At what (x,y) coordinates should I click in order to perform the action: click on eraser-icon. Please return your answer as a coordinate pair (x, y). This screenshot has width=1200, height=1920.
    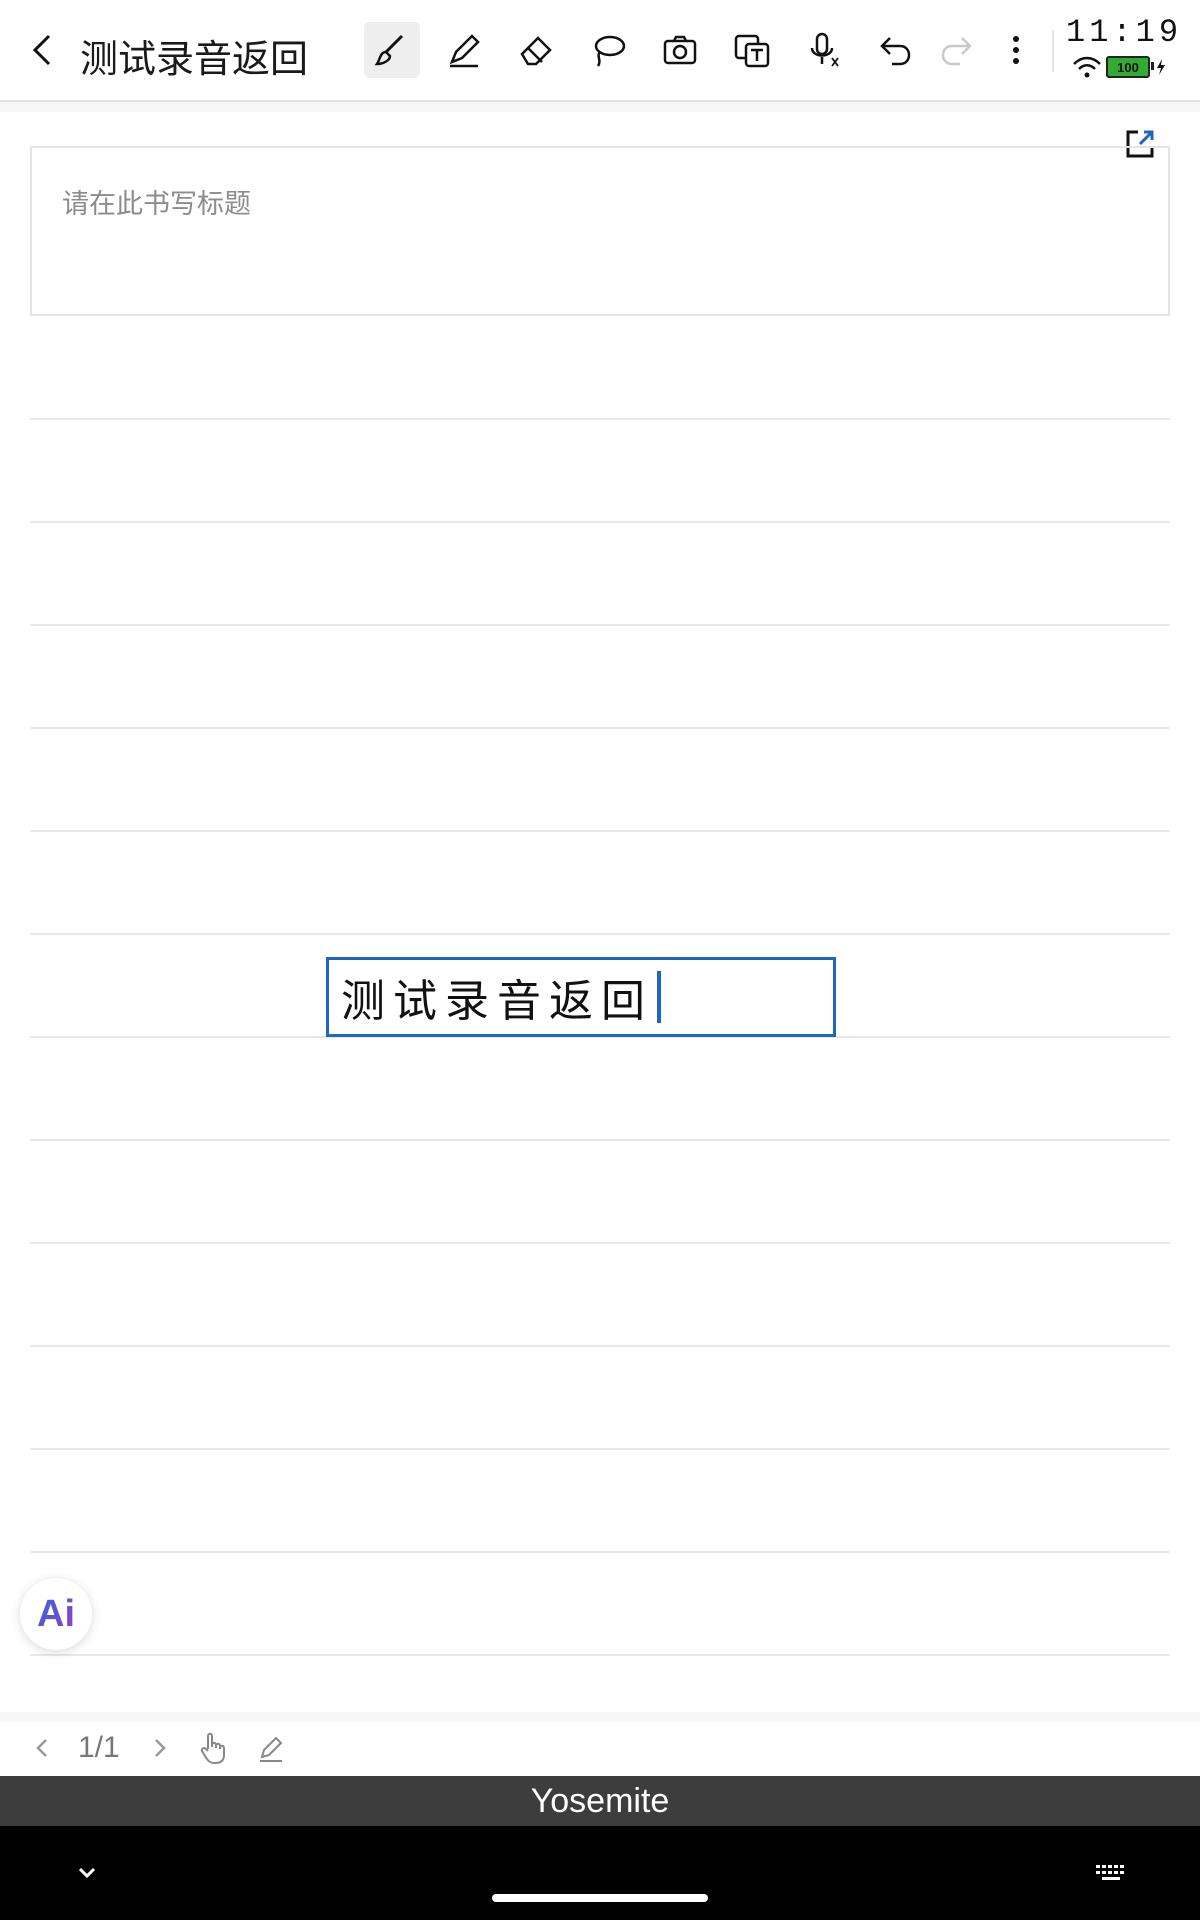
    Looking at the image, I should click on (536, 51).